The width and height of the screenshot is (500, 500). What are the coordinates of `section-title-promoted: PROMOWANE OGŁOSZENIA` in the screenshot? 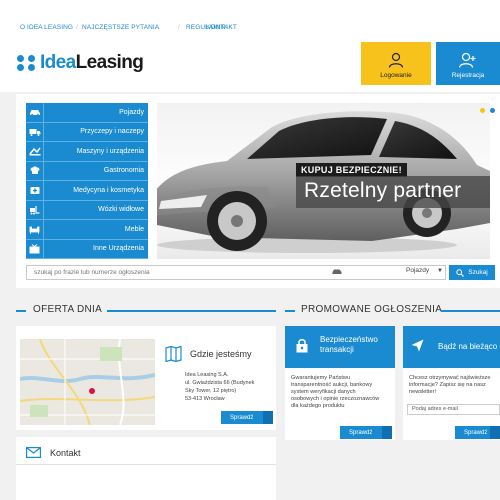 It's located at (372, 309).